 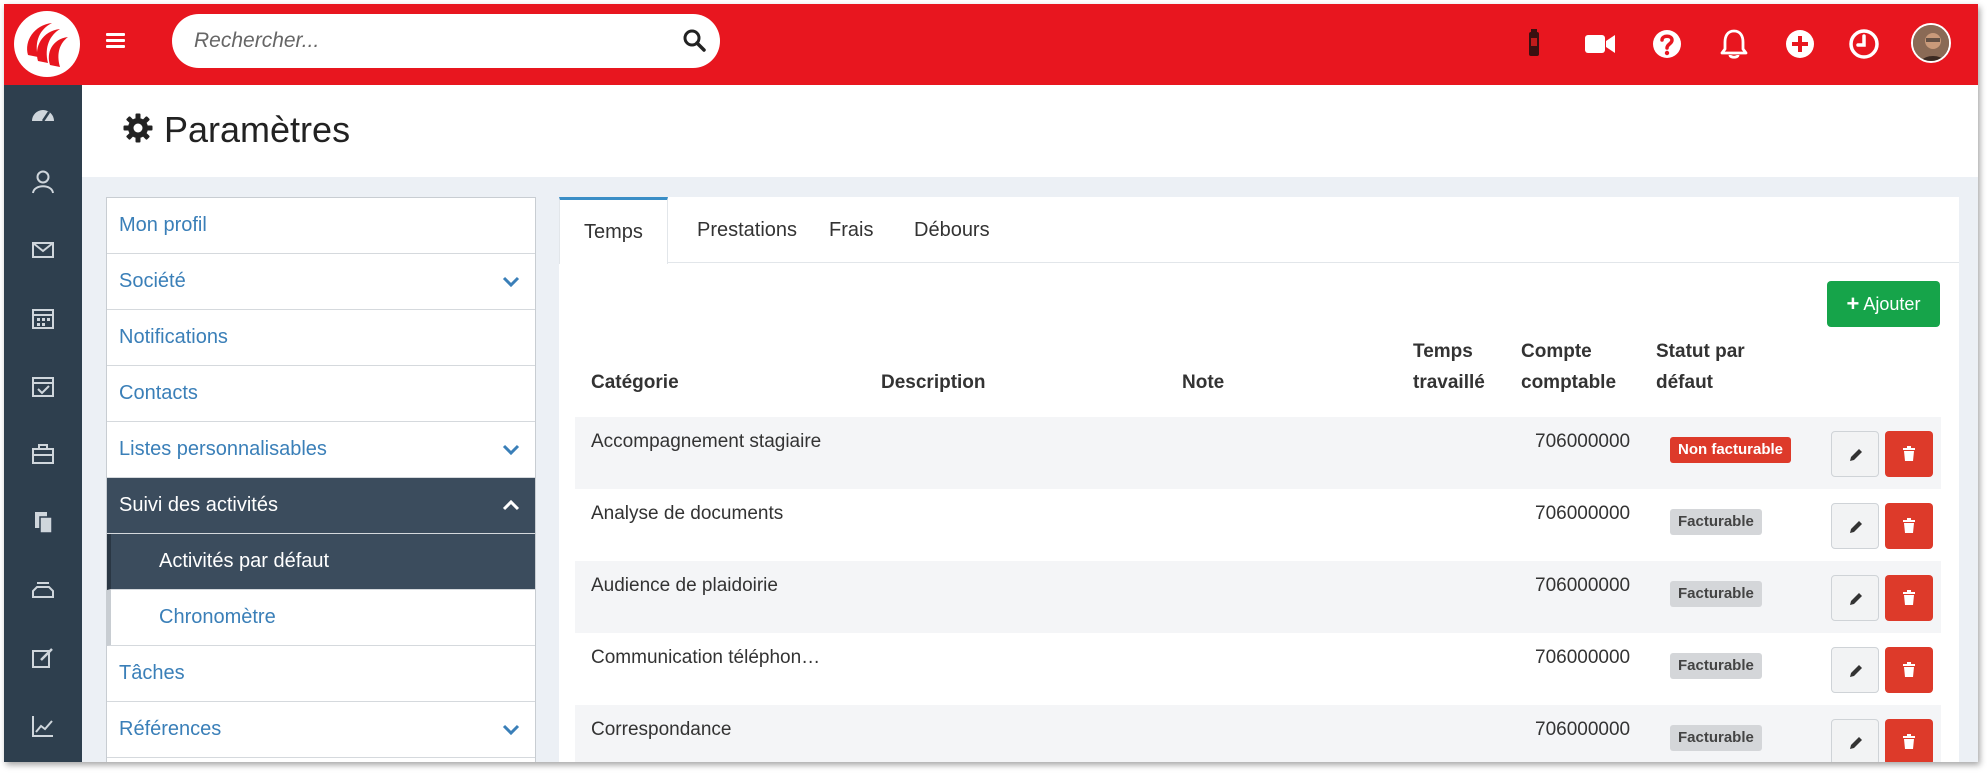 I want to click on tab-label: Débours, so click(x=952, y=229).